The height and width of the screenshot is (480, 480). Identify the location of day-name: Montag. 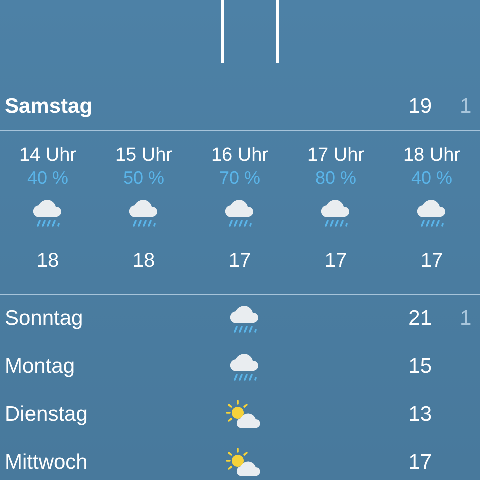
(40, 367).